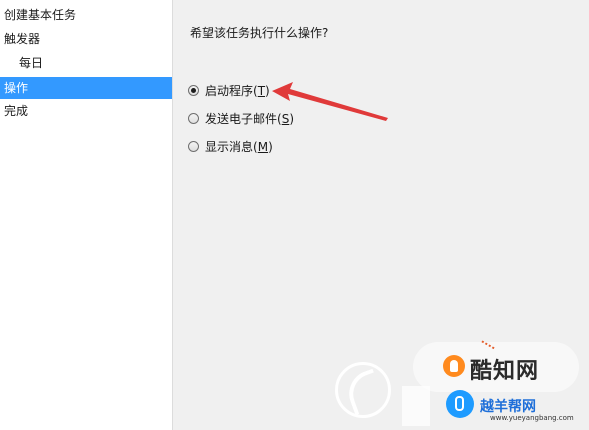 This screenshot has height=430, width=589. I want to click on option-send-email: 发送电子邮件(S), so click(241, 118).